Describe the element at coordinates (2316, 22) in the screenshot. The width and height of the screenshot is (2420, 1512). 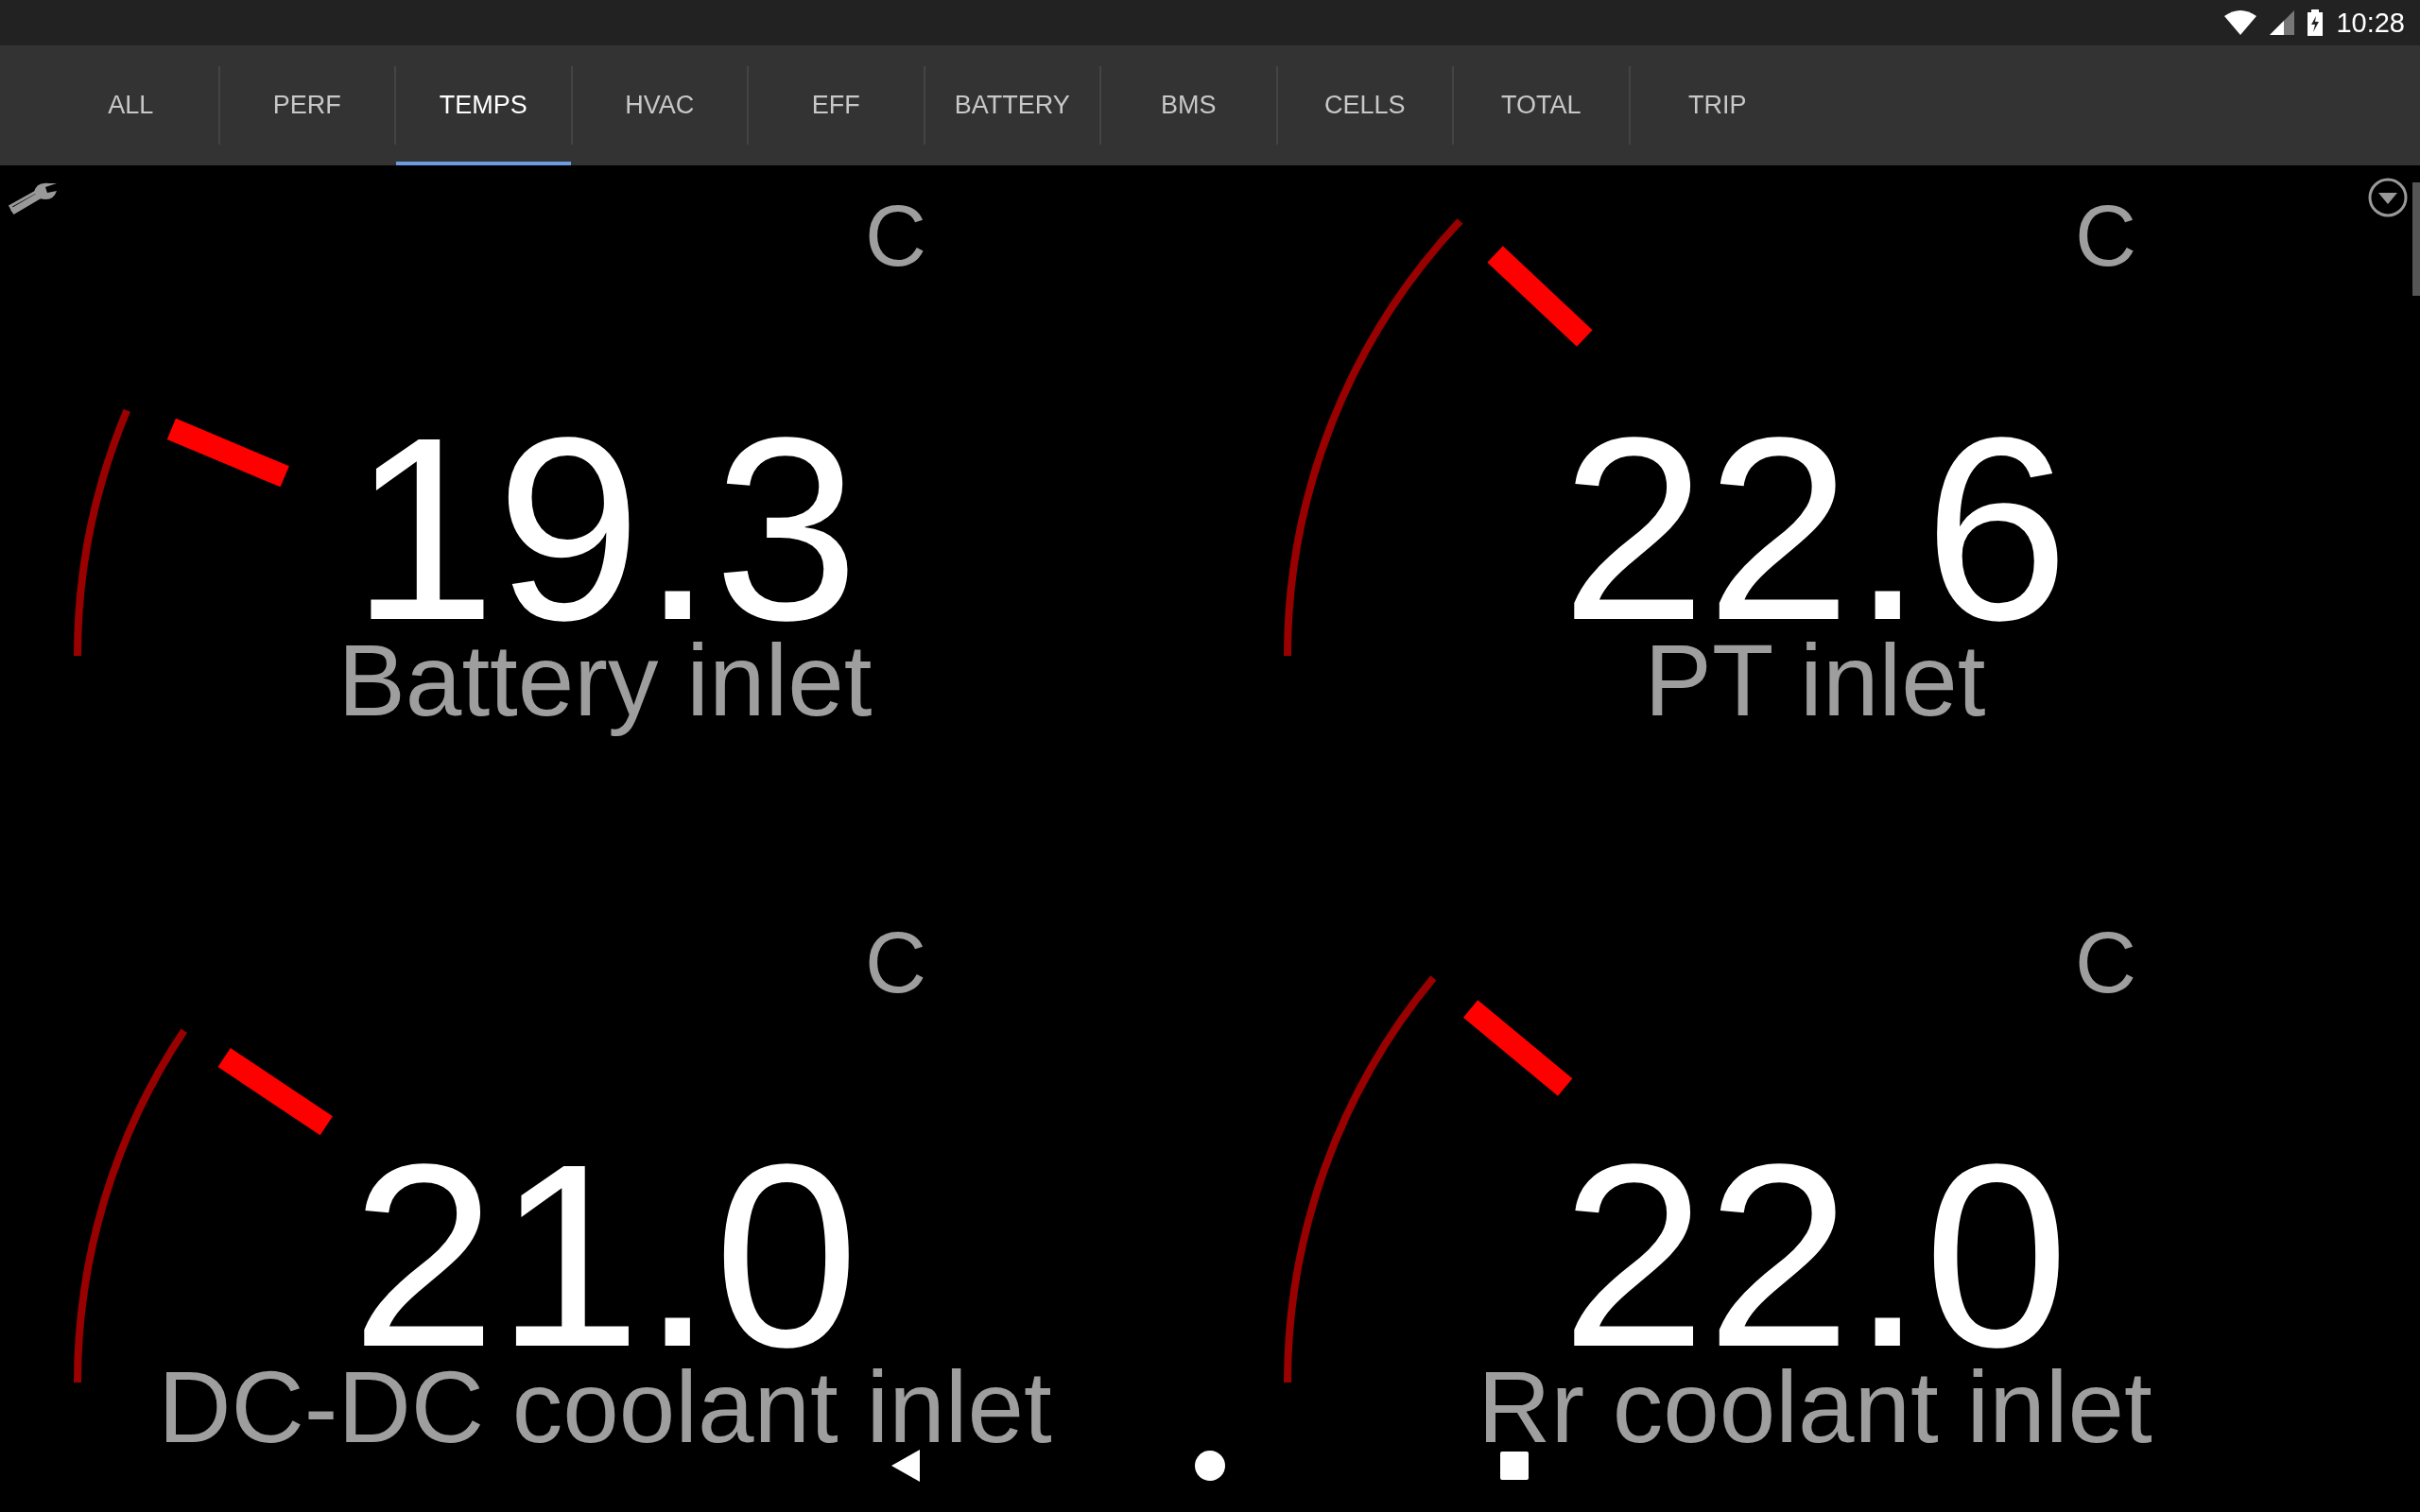
I see `battery-charging-icon` at that location.